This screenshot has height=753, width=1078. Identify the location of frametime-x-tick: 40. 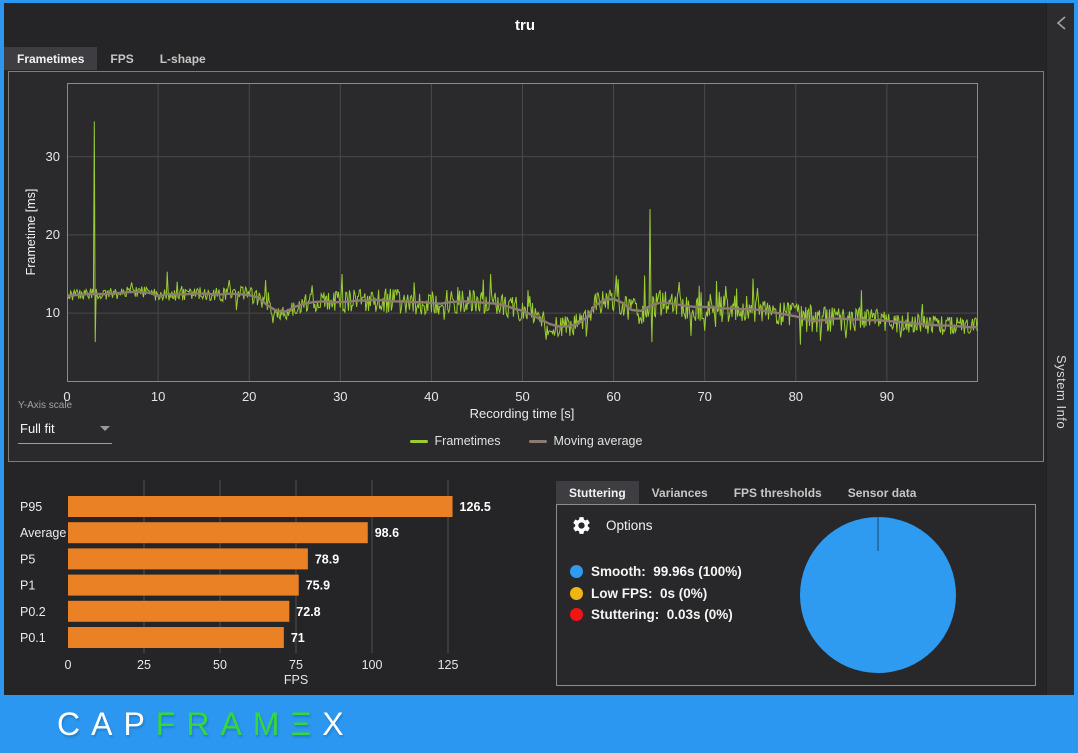
(431, 396).